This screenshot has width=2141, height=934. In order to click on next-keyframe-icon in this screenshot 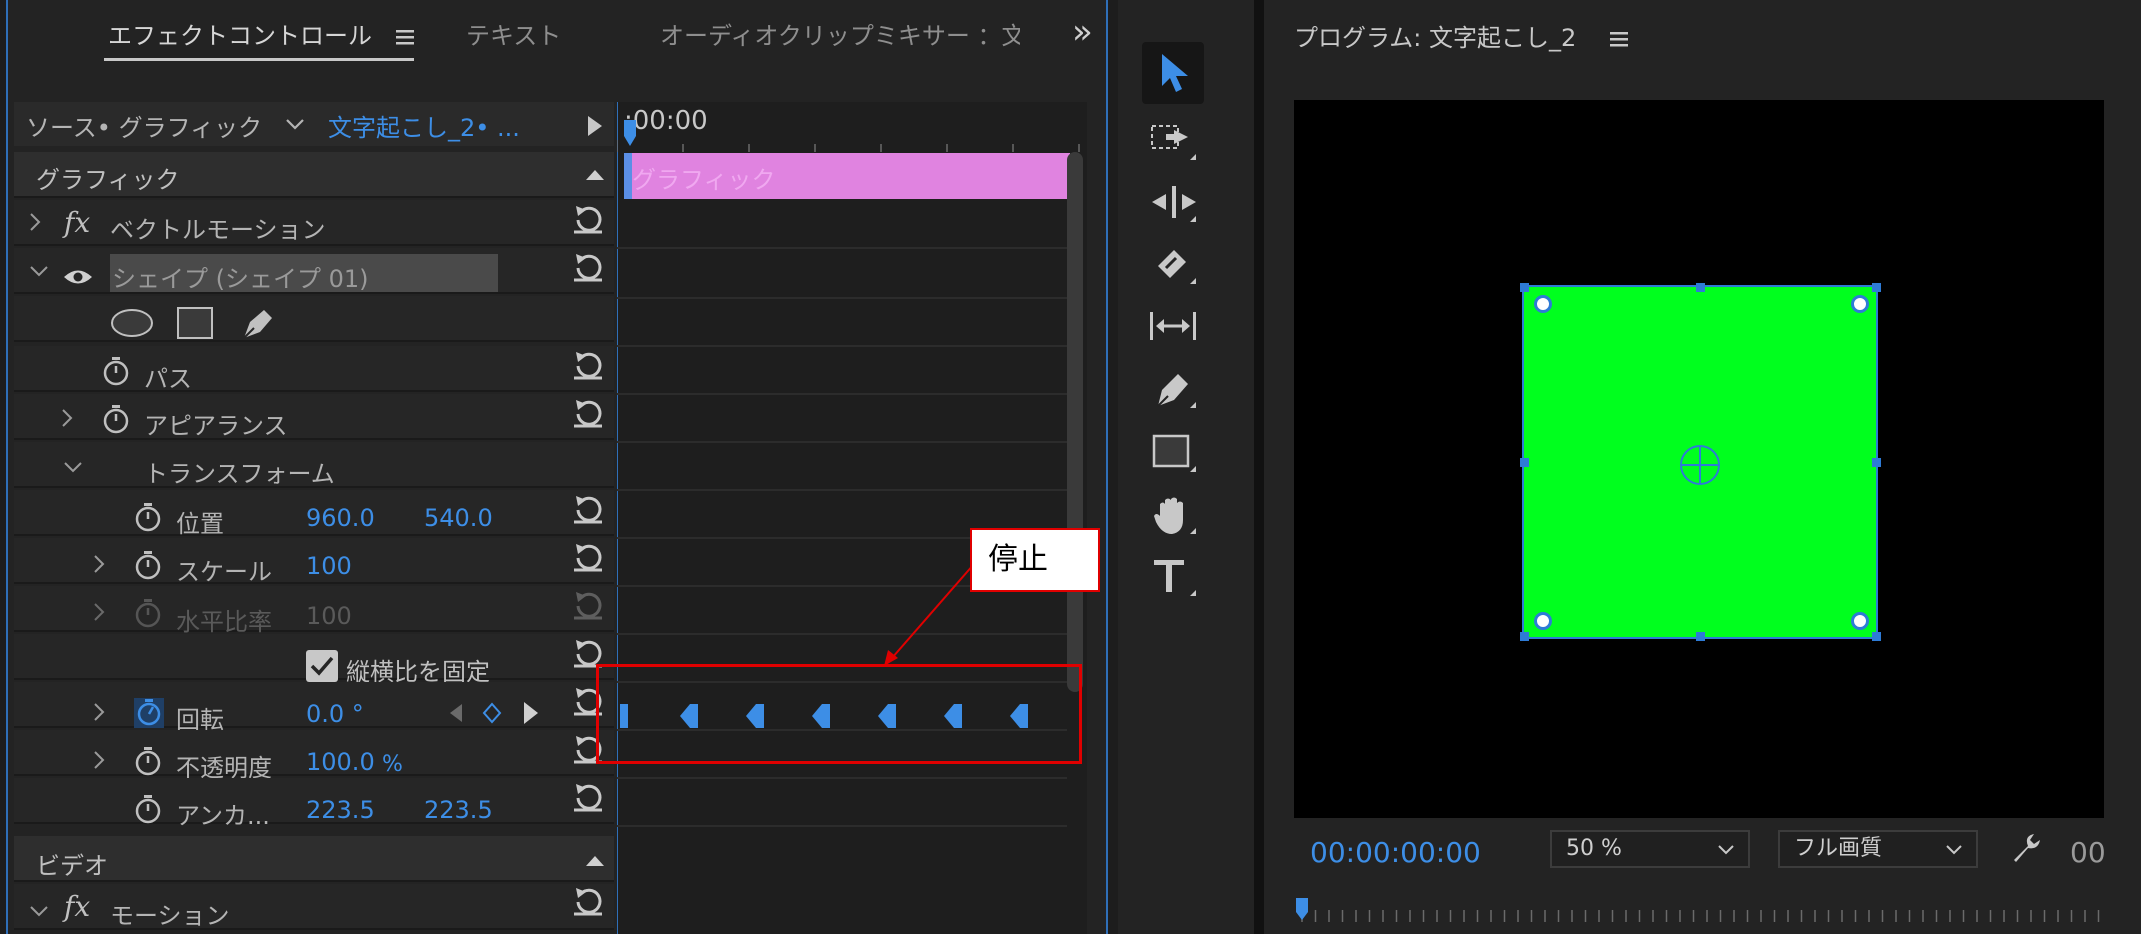, I will do `click(531, 713)`.